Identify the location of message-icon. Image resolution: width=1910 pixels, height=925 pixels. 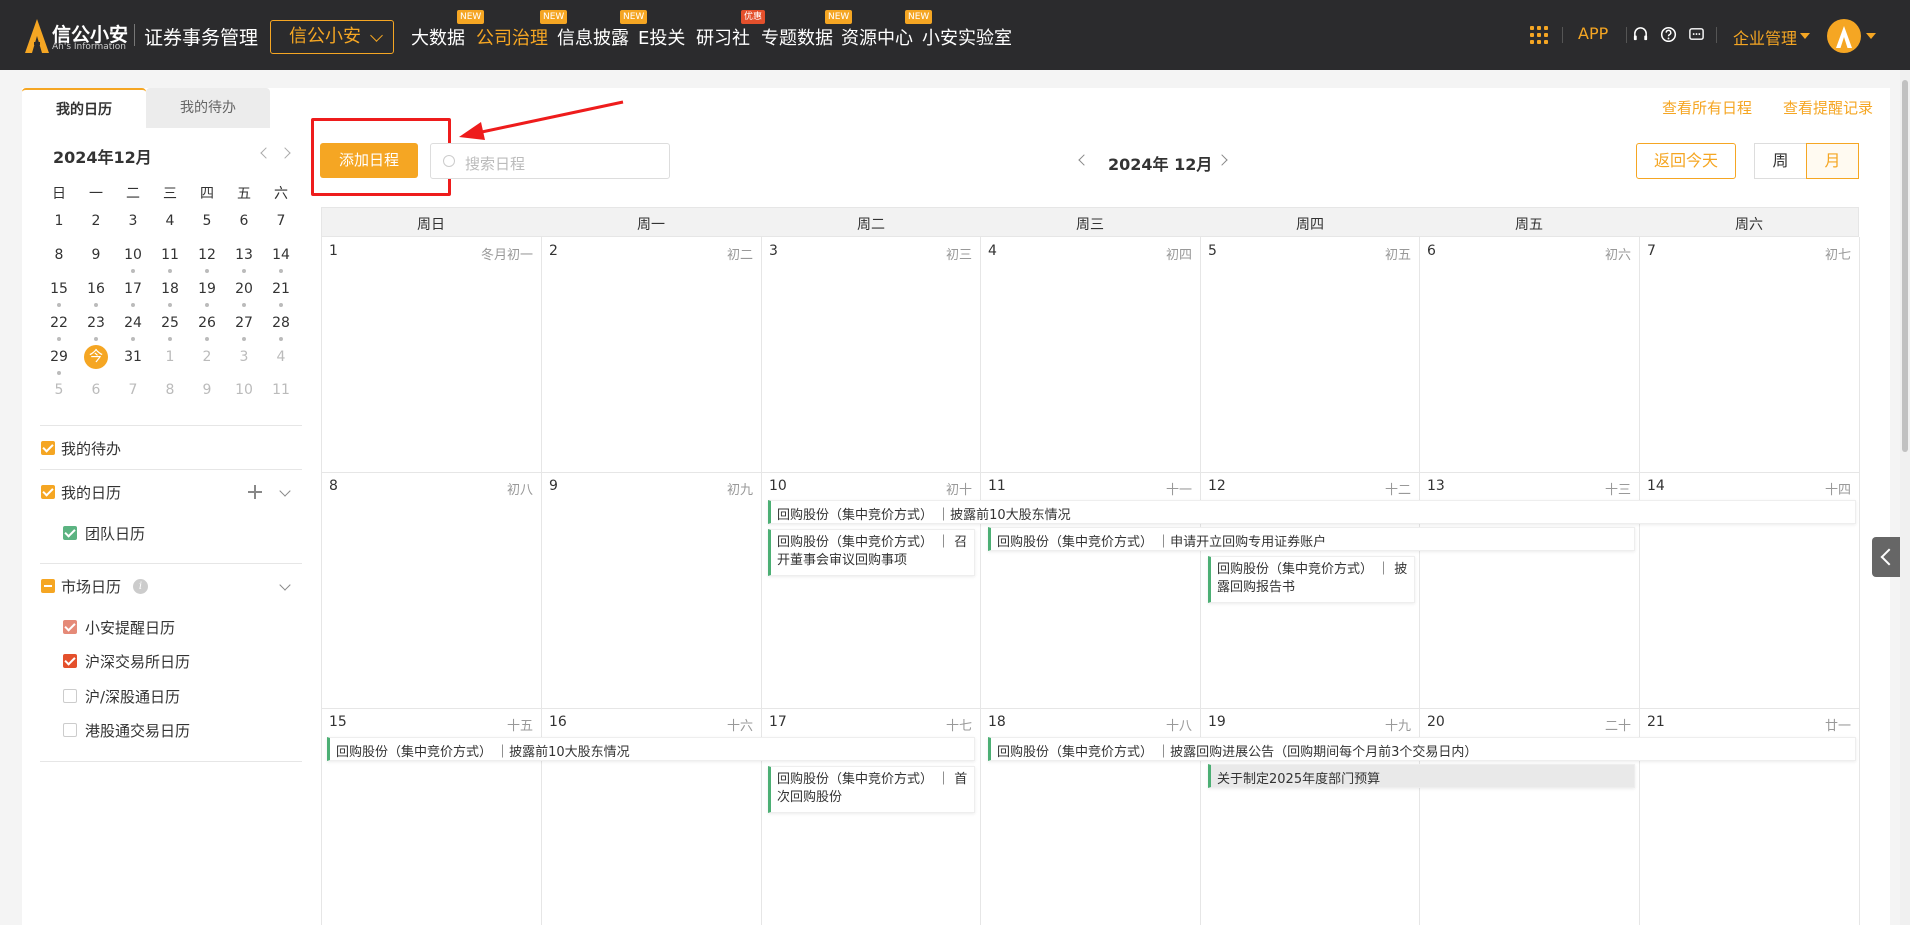
(1696, 34).